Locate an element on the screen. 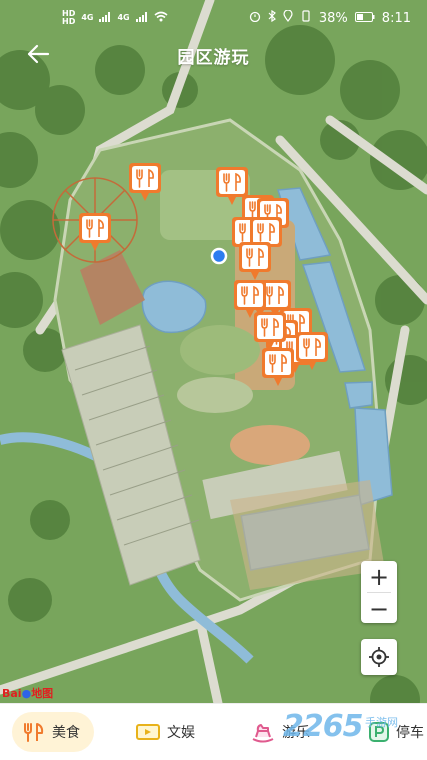 This screenshot has width=427, height=760. paw-icon: ● is located at coordinates (26, 693).